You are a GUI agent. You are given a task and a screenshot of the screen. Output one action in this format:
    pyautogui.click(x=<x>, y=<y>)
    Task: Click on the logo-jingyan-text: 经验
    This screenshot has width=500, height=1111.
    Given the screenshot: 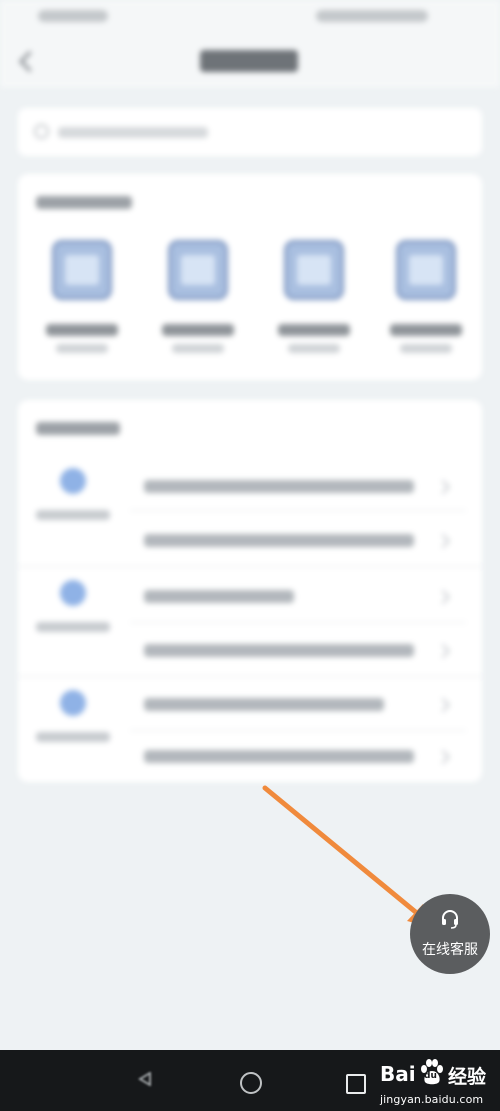 What is the action you would take?
    pyautogui.click(x=467, y=1077)
    